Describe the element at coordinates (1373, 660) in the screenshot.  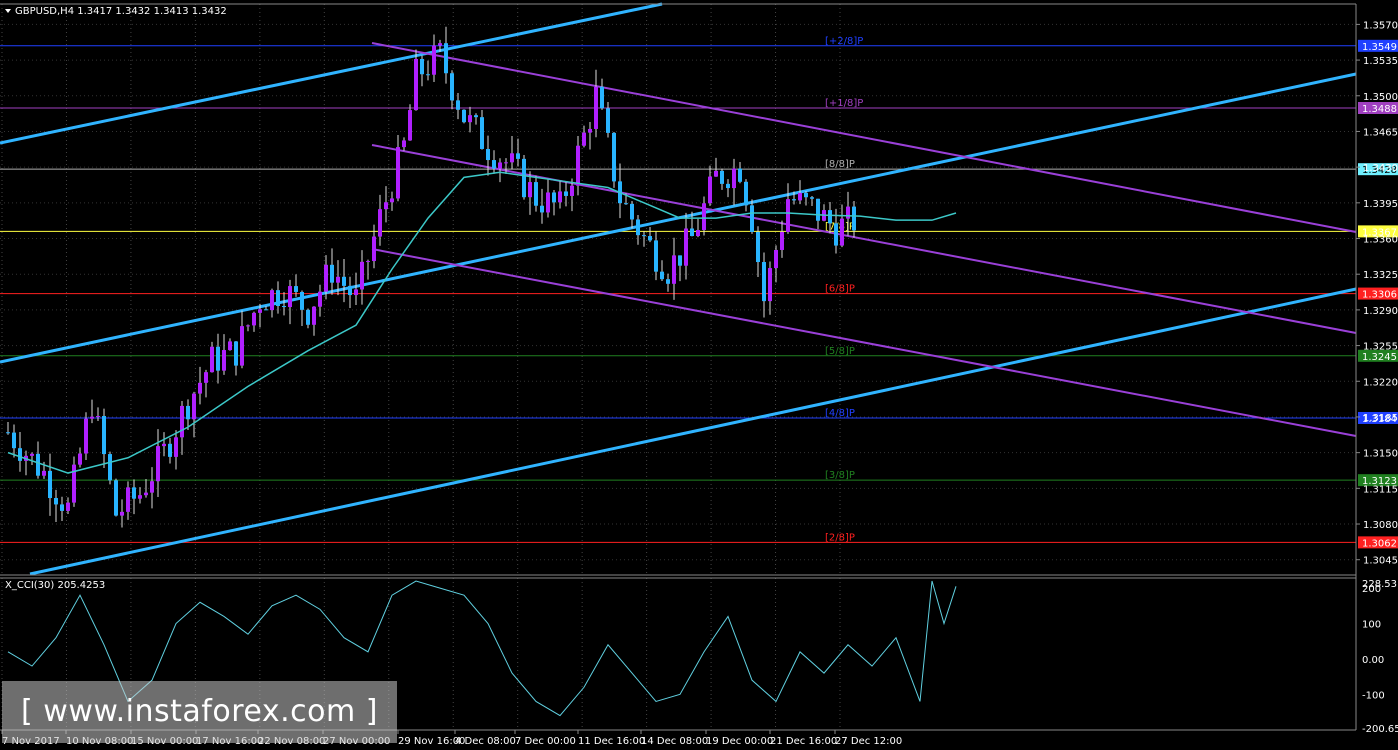
I see `cci-tick-label: 0.00` at that location.